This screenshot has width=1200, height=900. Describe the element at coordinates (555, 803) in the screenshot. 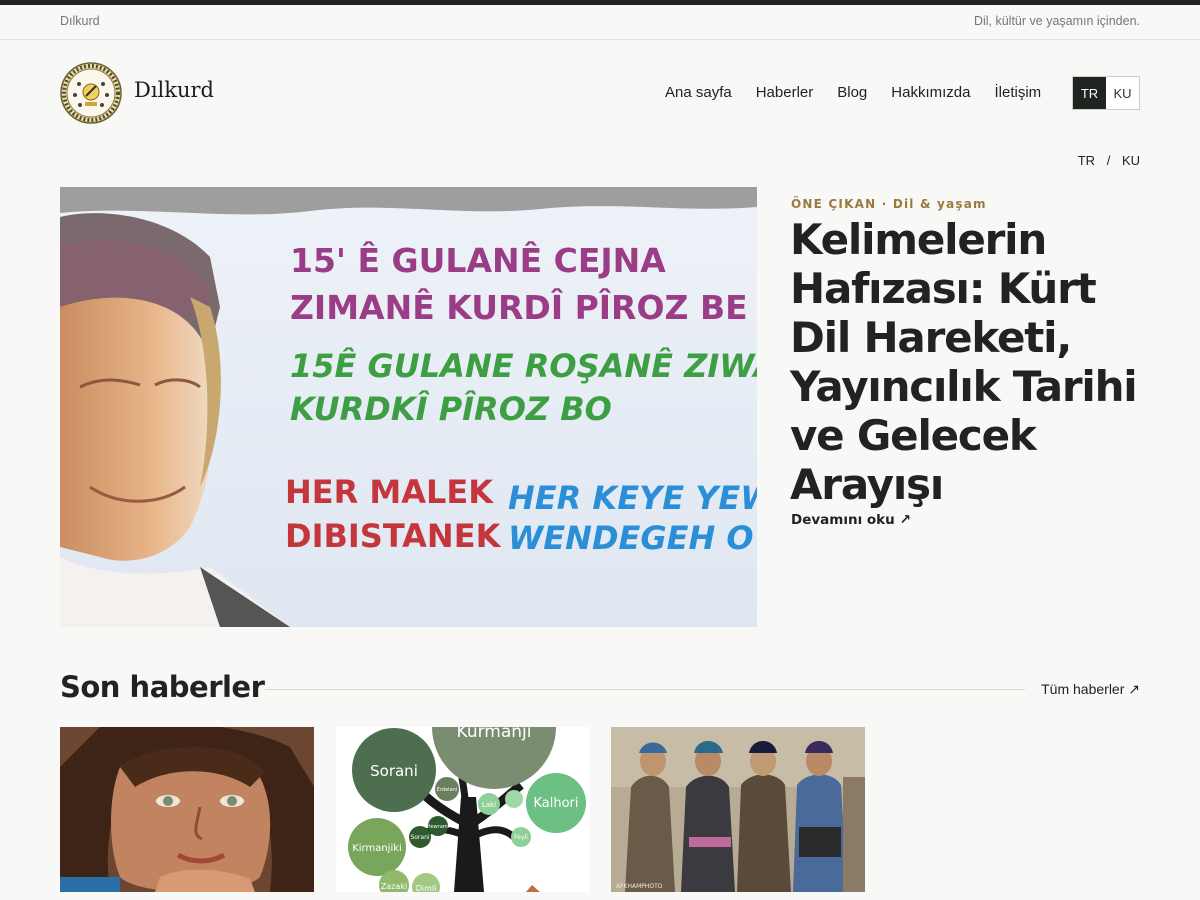

I see `tree-label-kalhori: Kalhori` at that location.